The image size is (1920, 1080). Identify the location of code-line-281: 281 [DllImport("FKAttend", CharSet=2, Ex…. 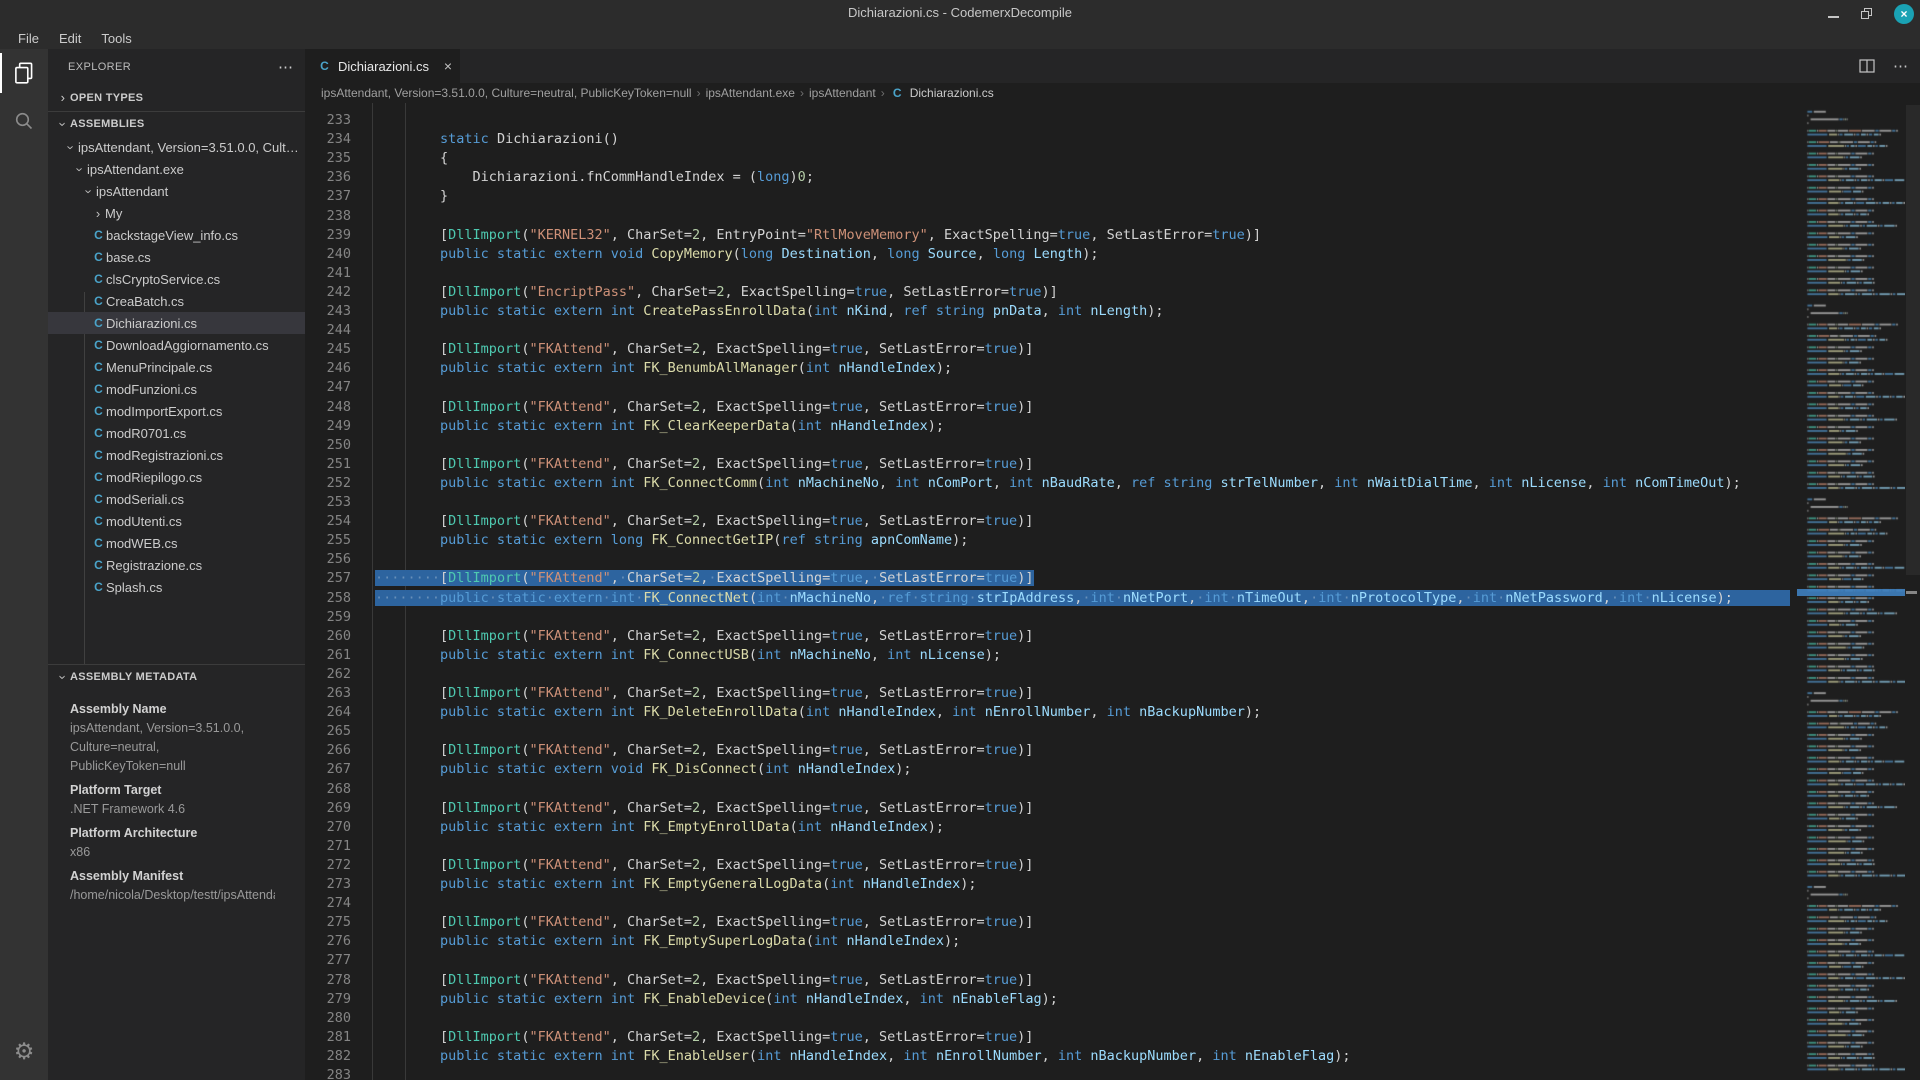
(1112, 1037).